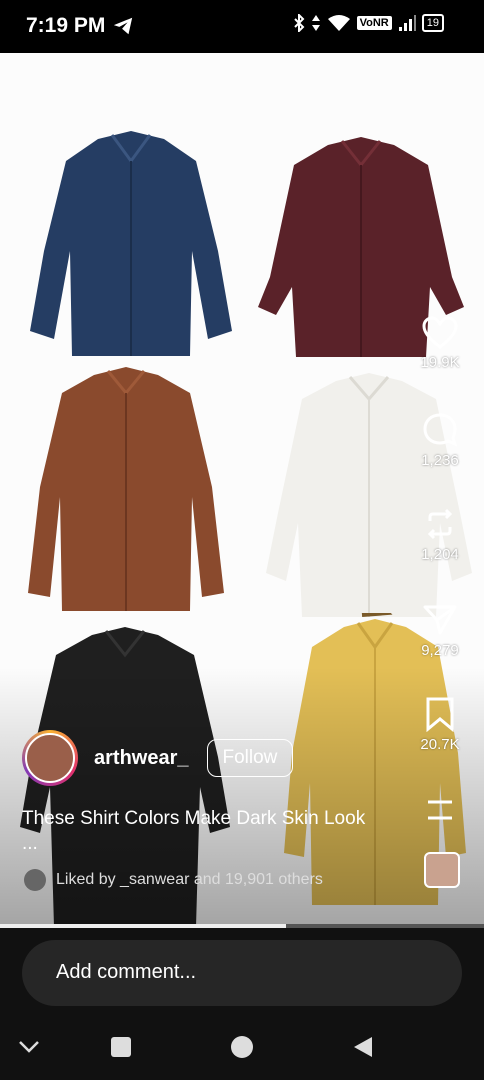  I want to click on liker-avatar, so click(35, 880).